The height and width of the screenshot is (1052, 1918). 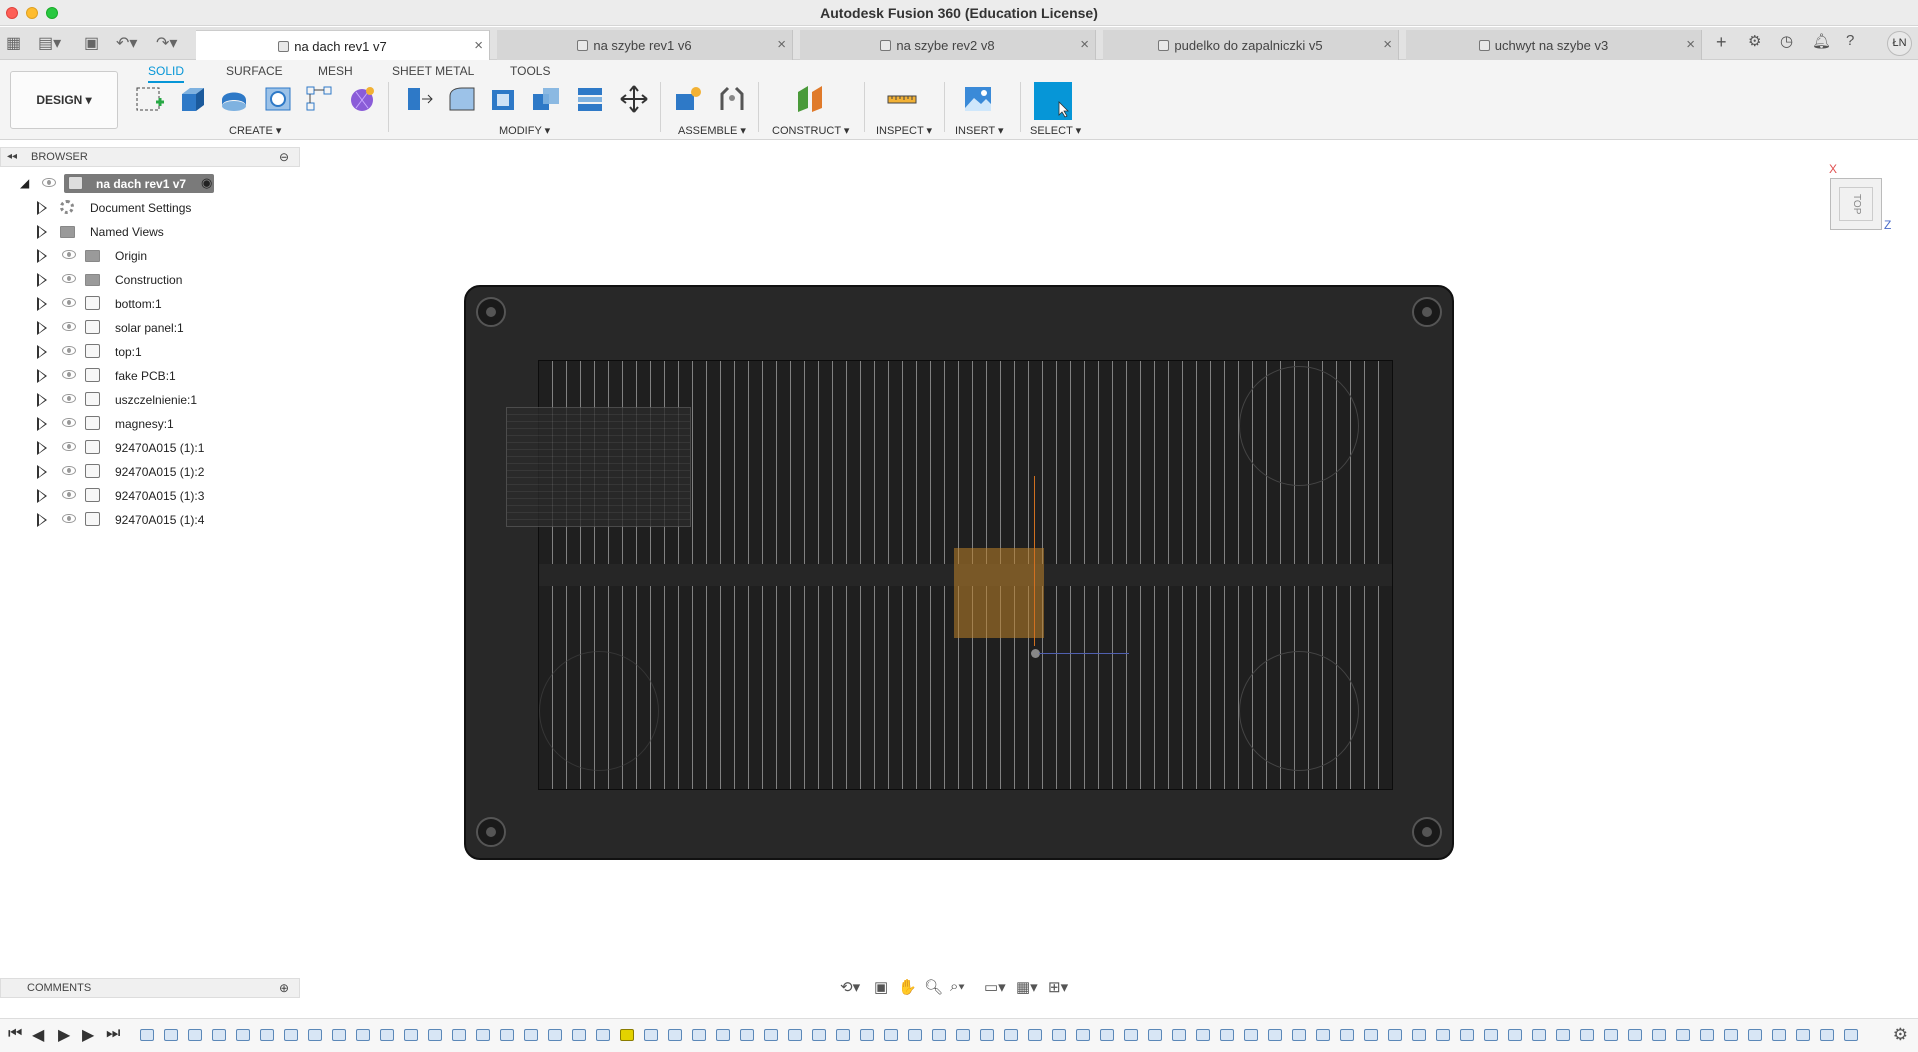 I want to click on activate-radio-icon: ◉, so click(x=206, y=183).